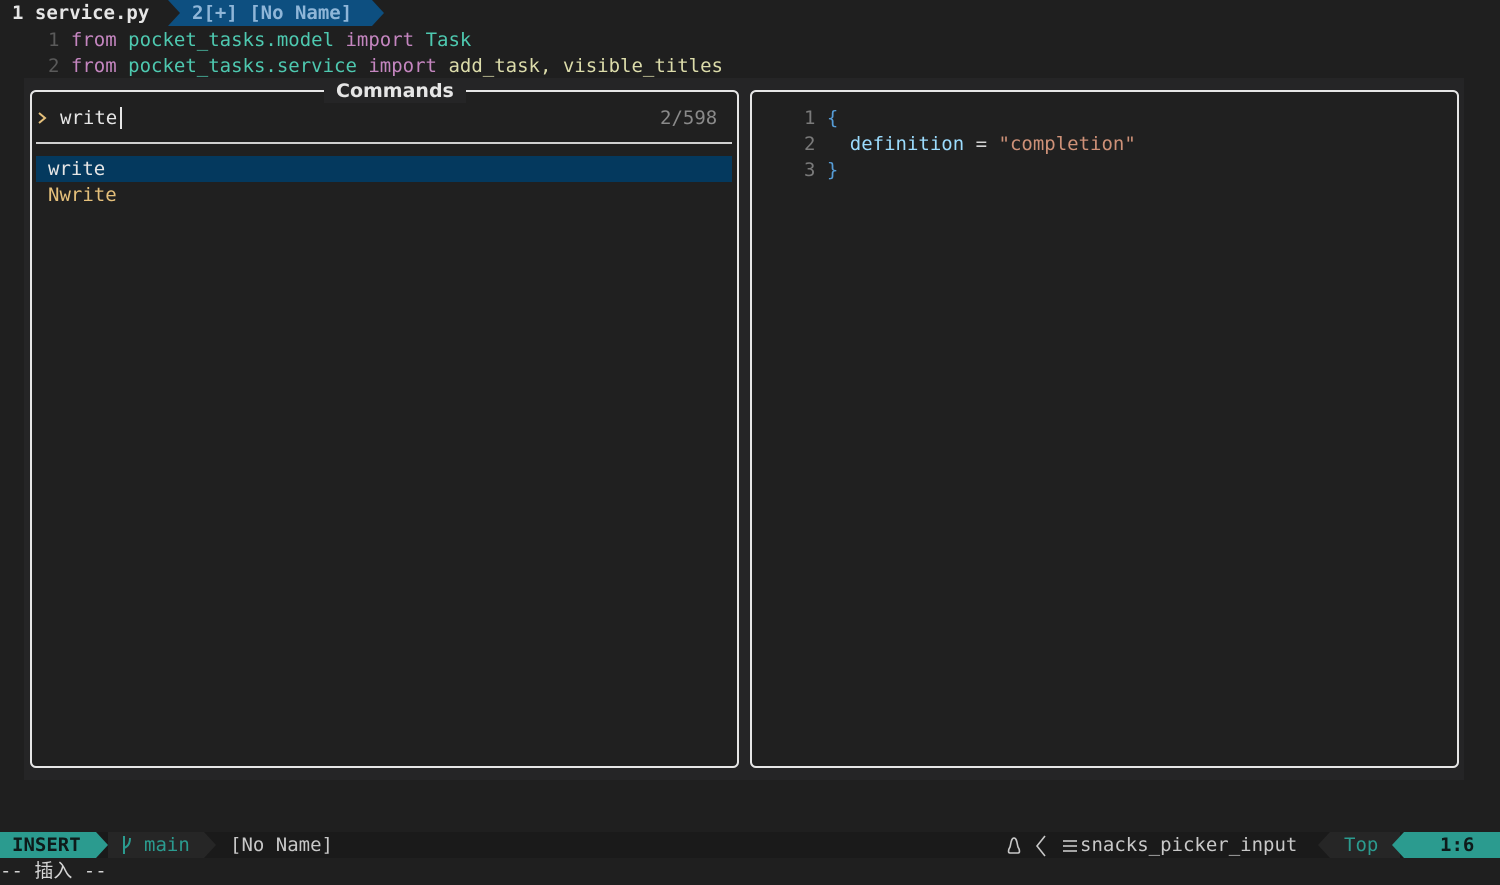 The width and height of the screenshot is (1500, 885). What do you see at coordinates (231, 40) in the screenshot?
I see `module-name: pocket_tasks.model` at bounding box center [231, 40].